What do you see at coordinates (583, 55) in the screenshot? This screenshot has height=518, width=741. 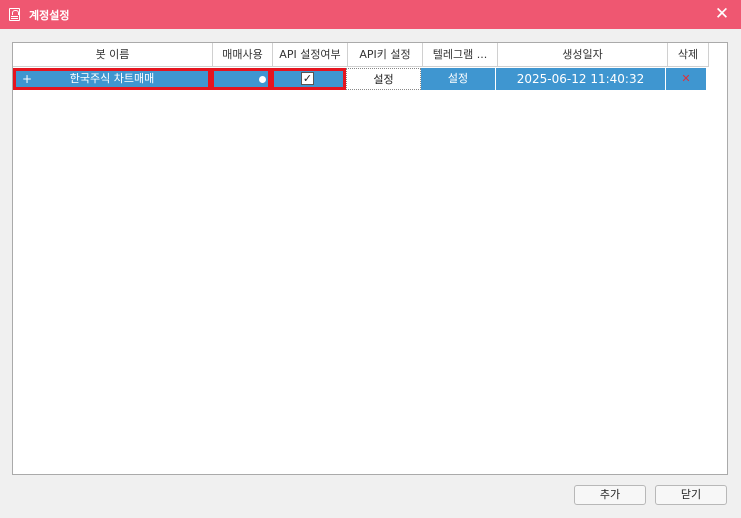 I see `column-header-created-at: 생성일자` at bounding box center [583, 55].